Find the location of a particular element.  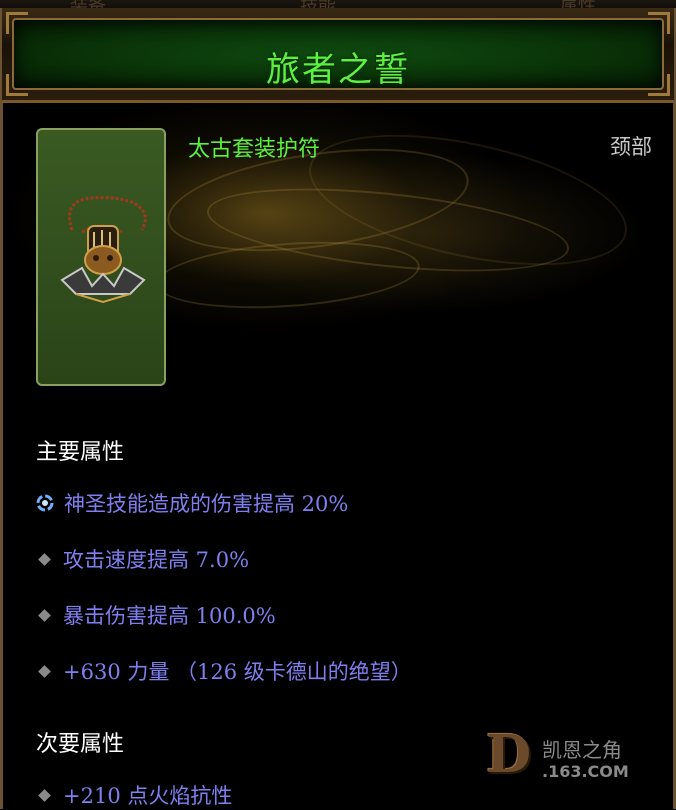

primary-stat-row: 攻击速度提高 7.0% is located at coordinates (142, 559).